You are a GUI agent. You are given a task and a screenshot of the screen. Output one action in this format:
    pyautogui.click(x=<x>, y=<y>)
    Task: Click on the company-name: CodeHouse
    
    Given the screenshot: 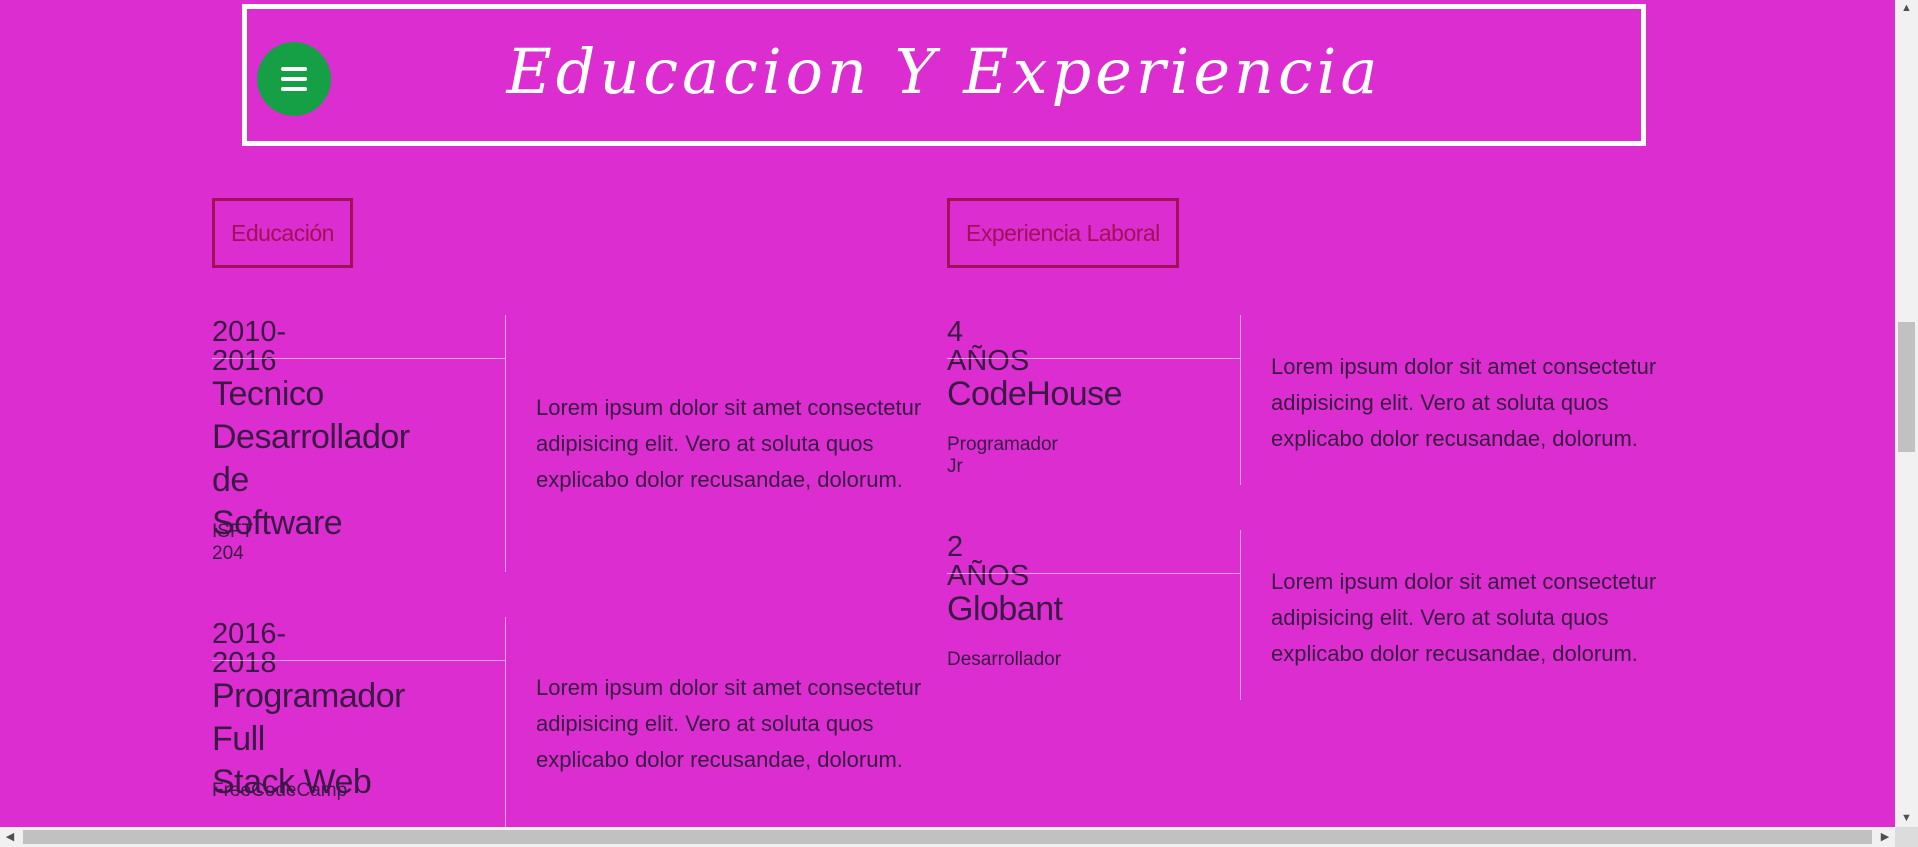 What is the action you would take?
    pyautogui.click(x=1035, y=394)
    